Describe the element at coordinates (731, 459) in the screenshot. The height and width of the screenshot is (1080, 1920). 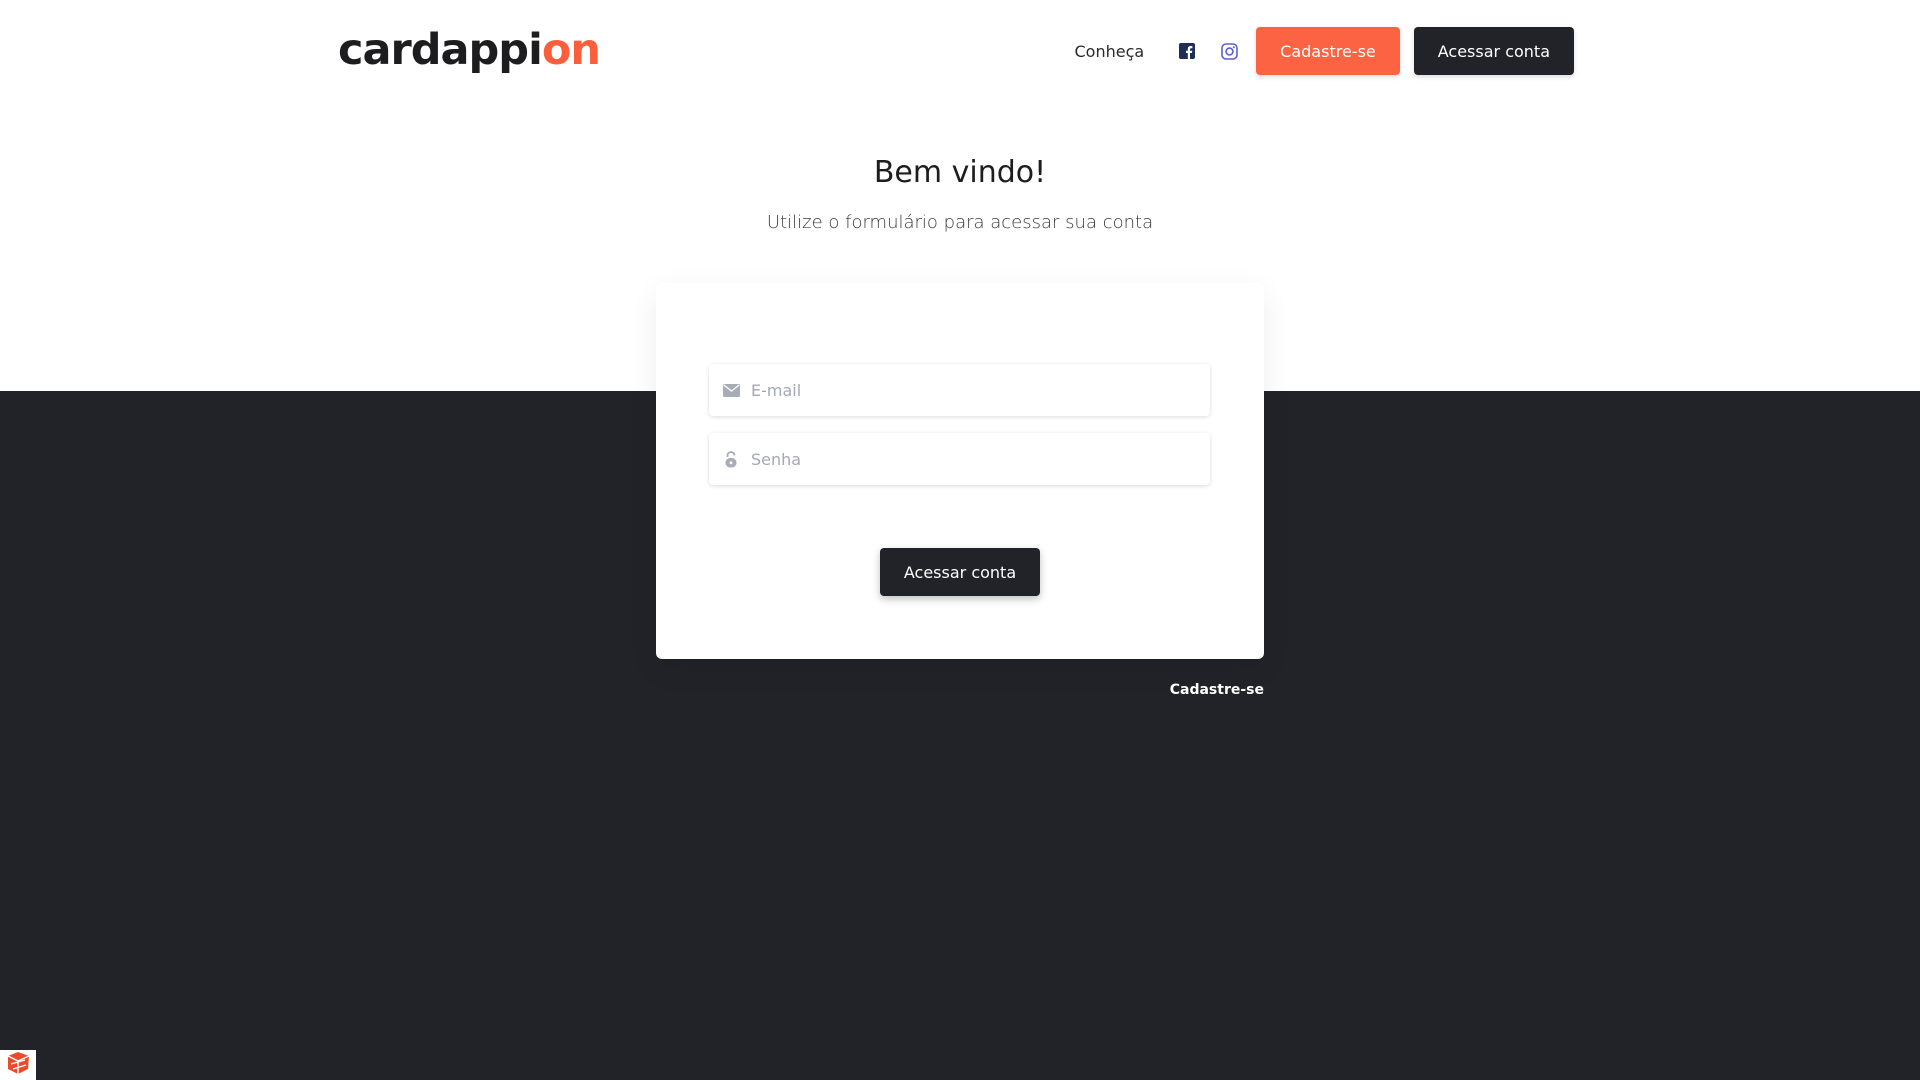
I see `lock-icon` at that location.